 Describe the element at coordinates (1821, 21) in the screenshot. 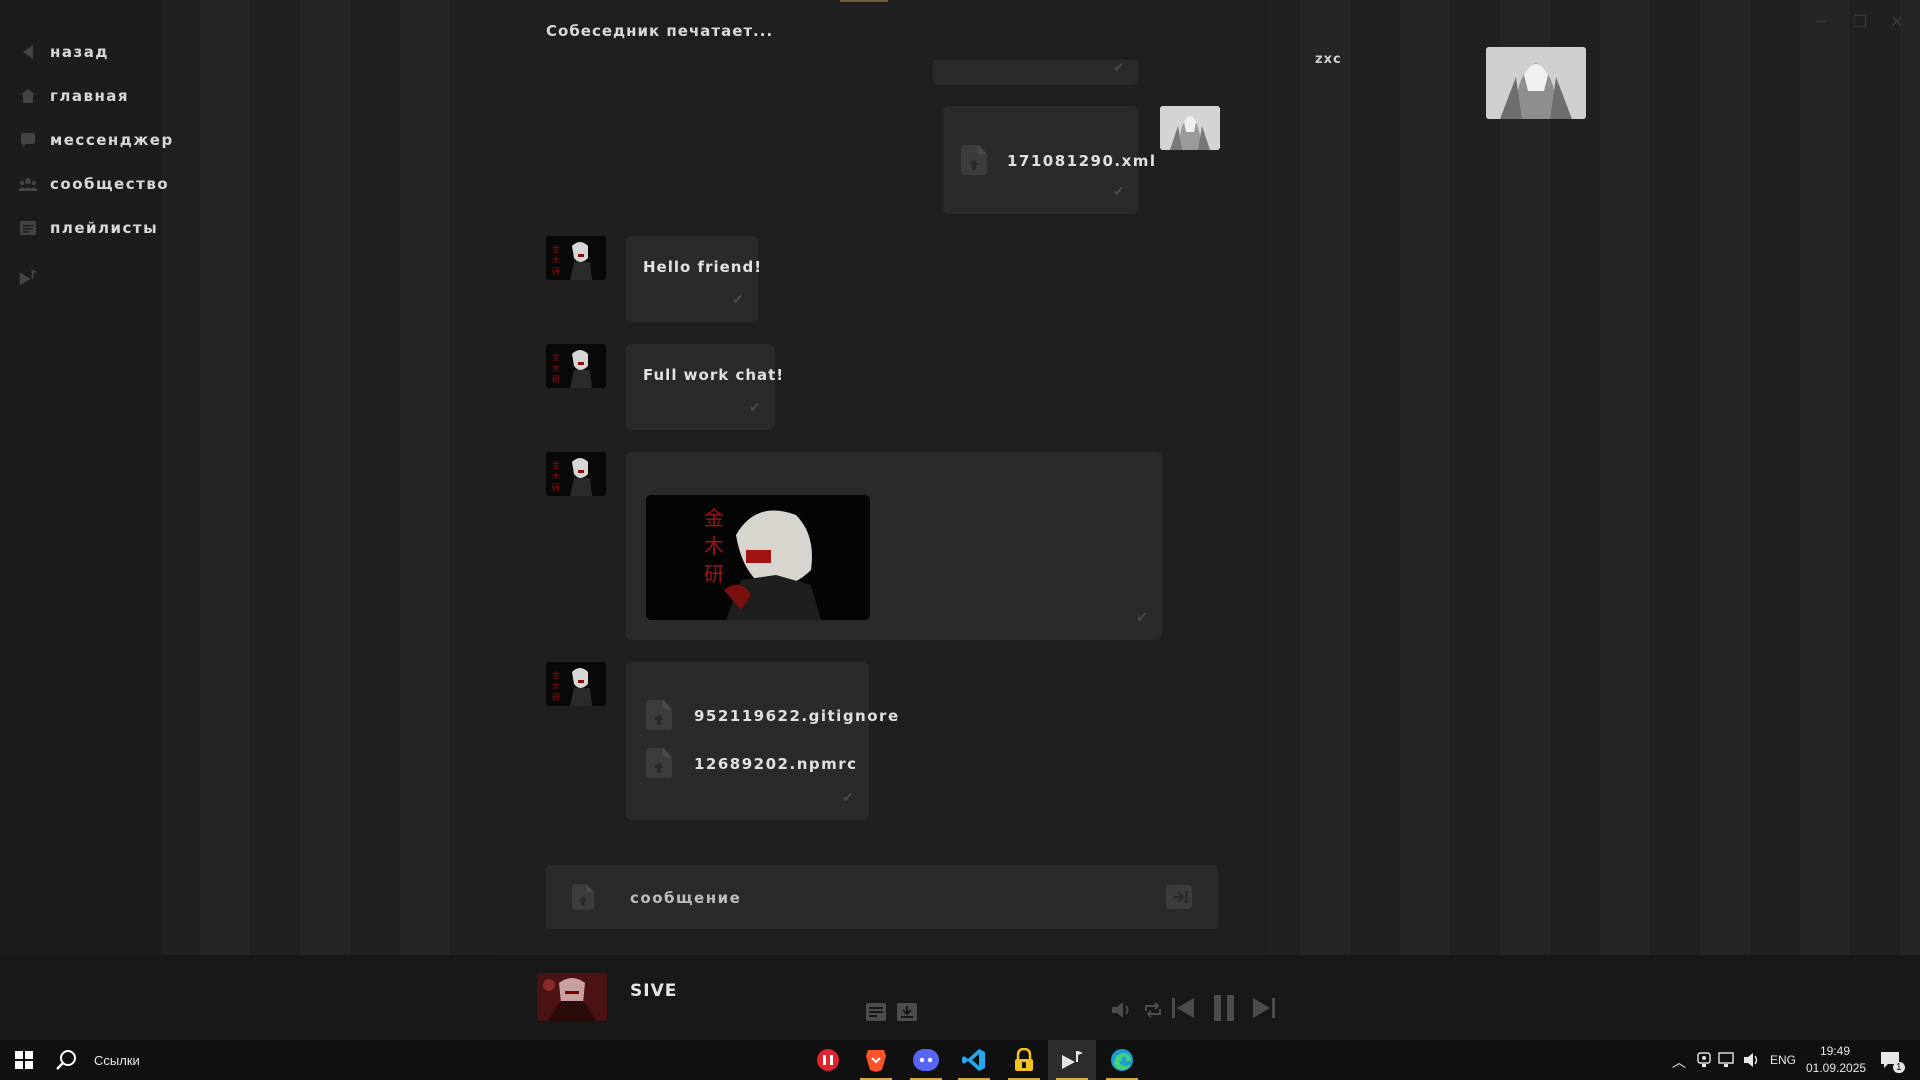

I see `minimize-icon: ─` at that location.